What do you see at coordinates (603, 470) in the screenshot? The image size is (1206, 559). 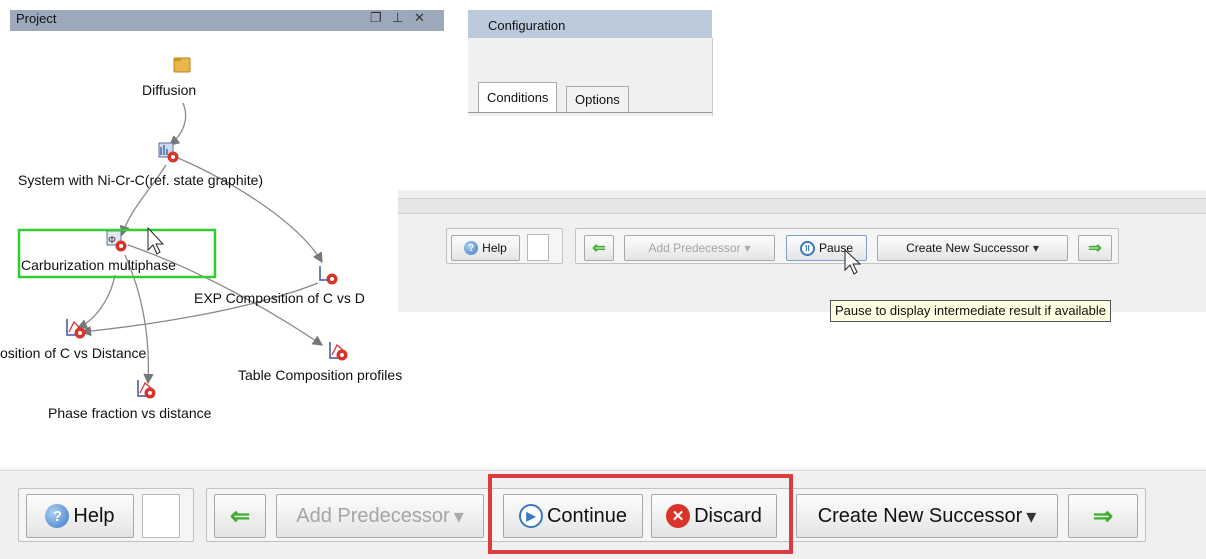 I see `toolbar-paused-divider` at bounding box center [603, 470].